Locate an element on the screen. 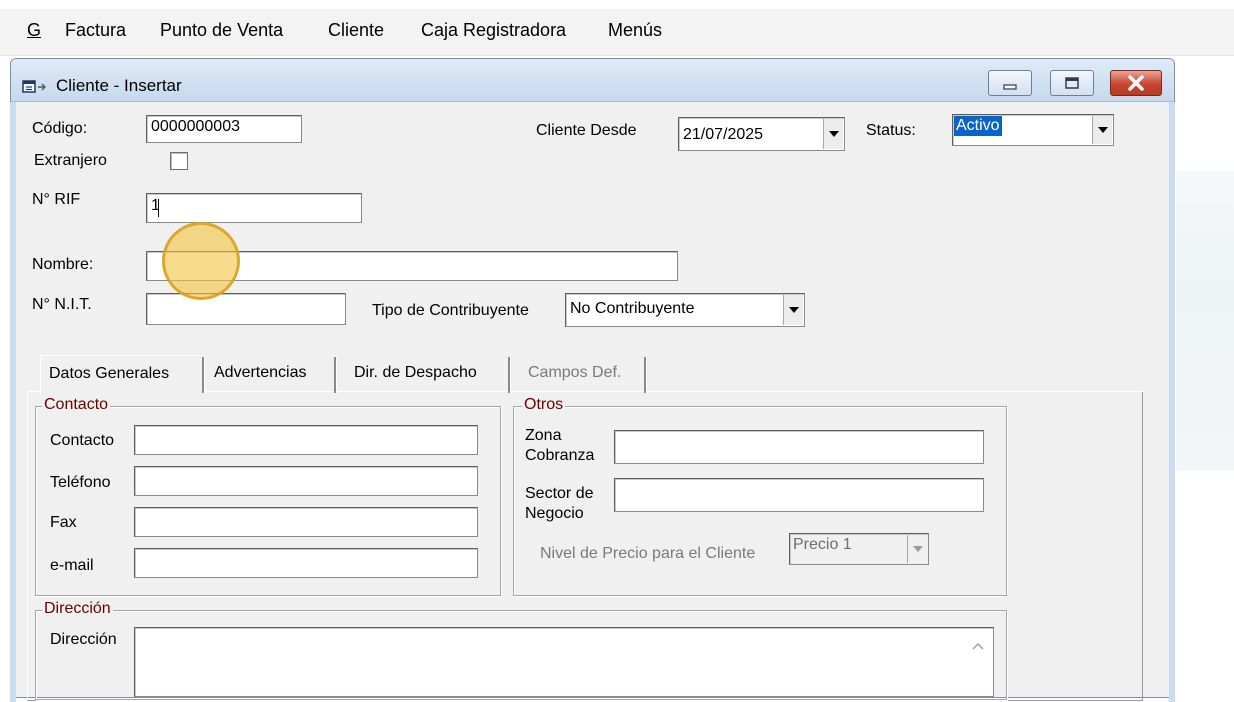  codigo-field: 0000000003 is located at coordinates (224, 129).